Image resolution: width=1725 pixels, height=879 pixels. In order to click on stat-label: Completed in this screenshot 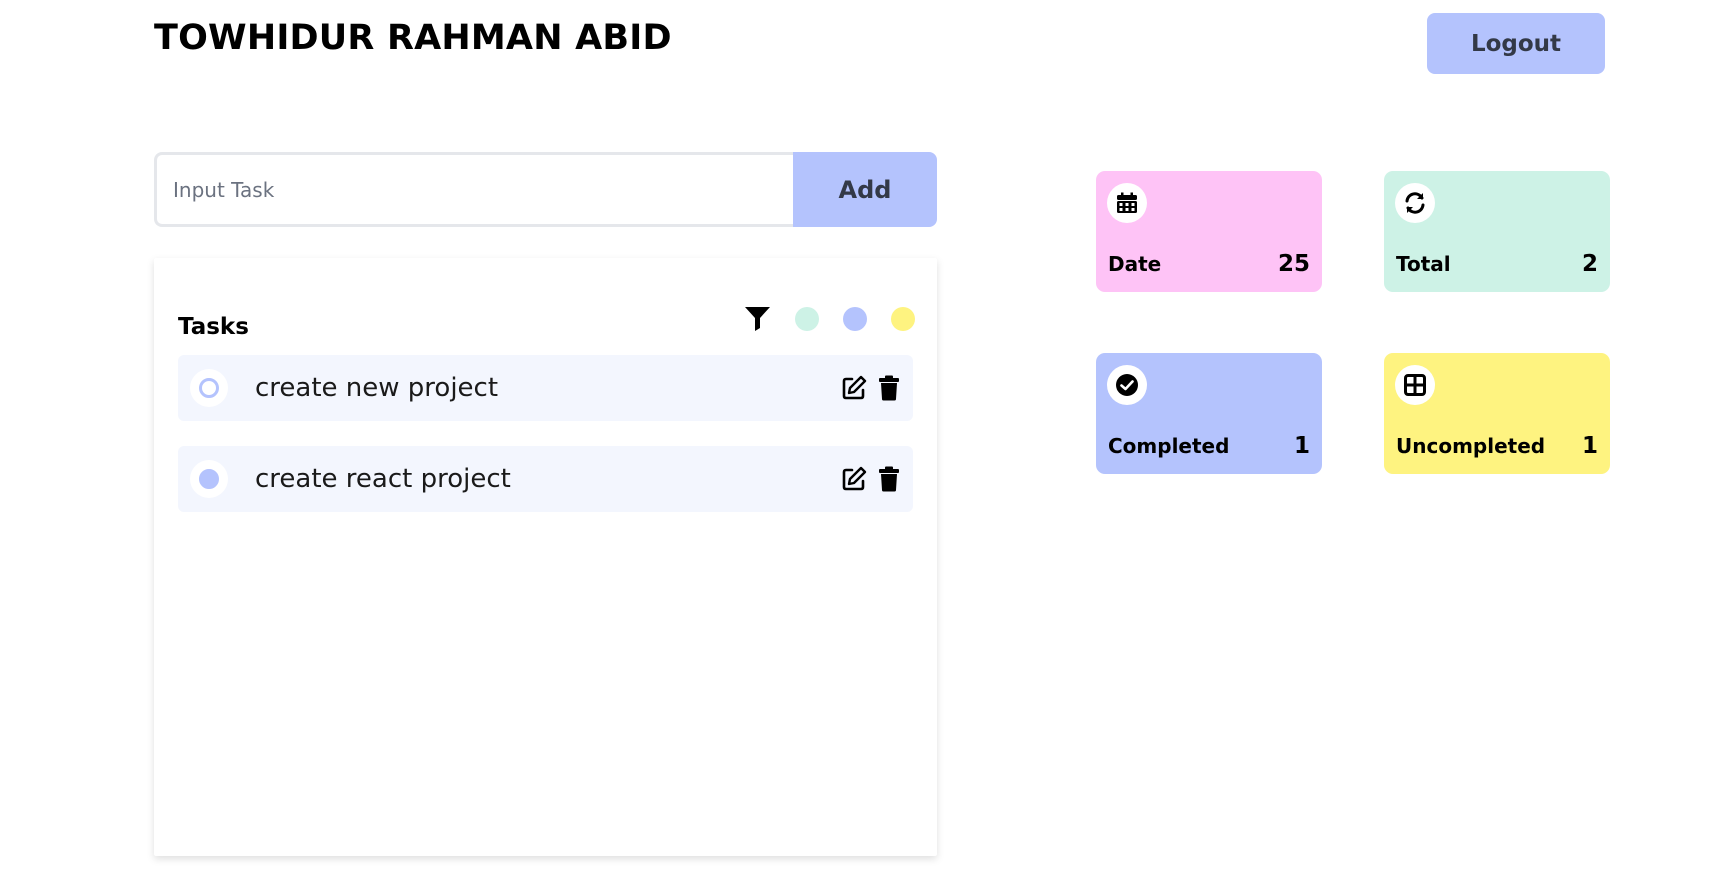, I will do `click(1169, 446)`.